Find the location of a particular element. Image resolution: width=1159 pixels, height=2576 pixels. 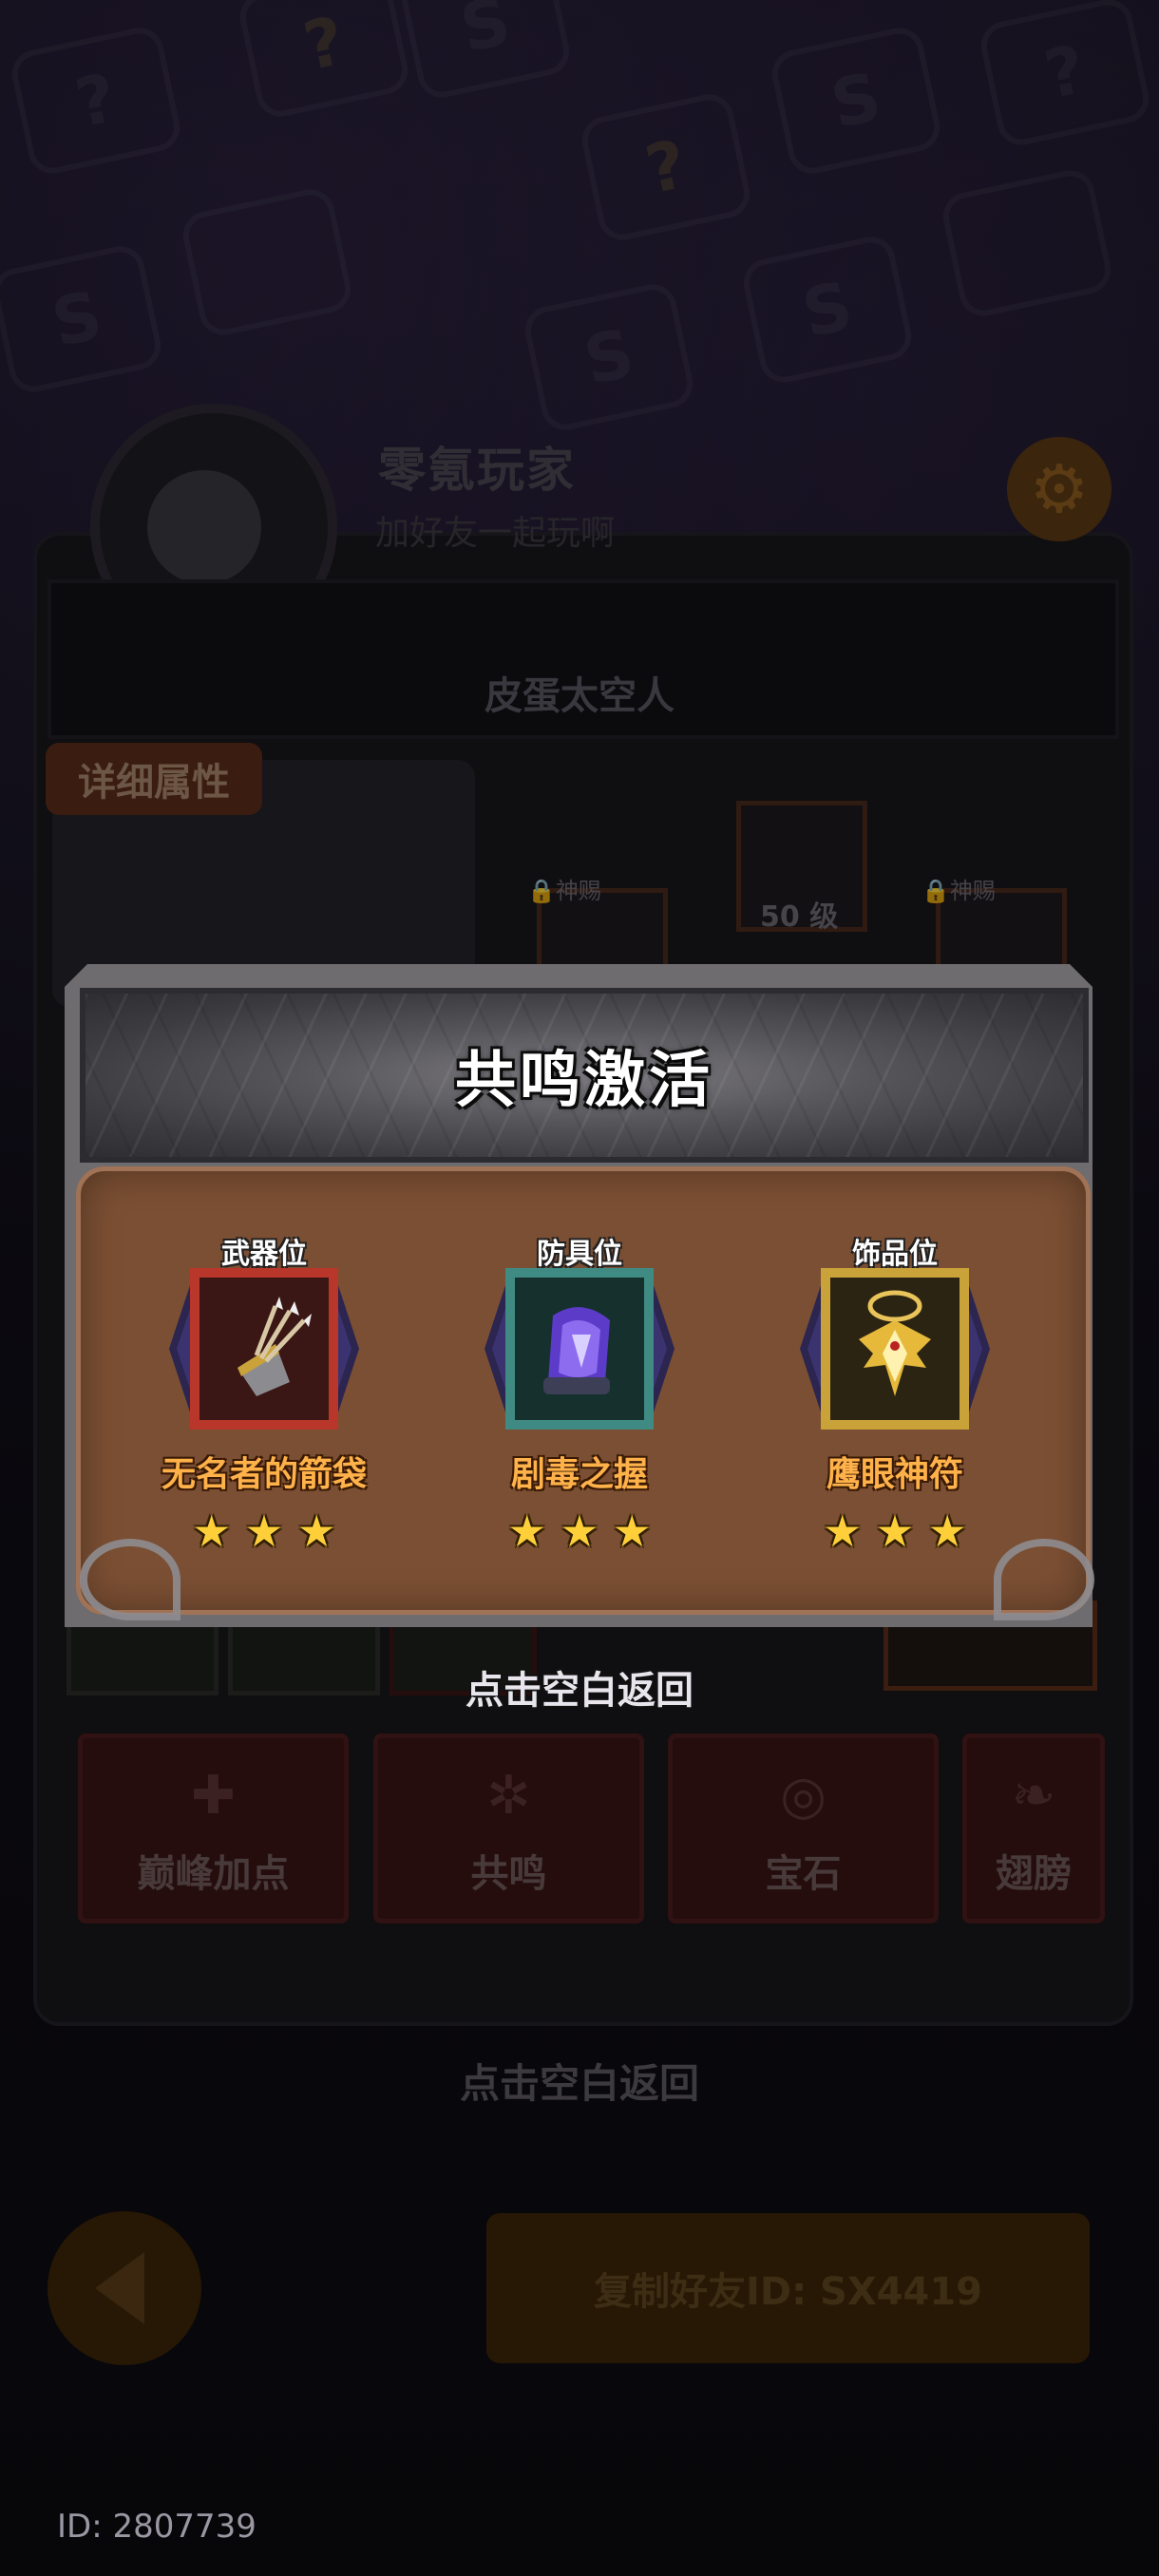

quiver-icon is located at coordinates (264, 1349).